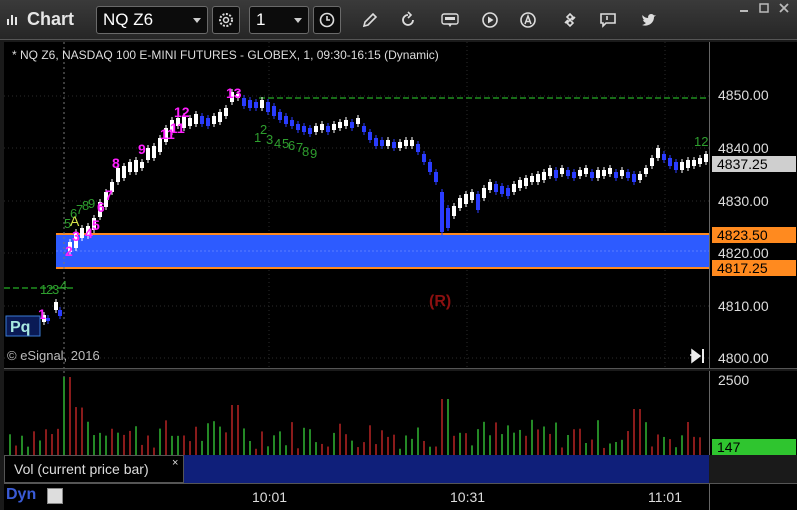 The width and height of the screenshot is (797, 510). I want to click on count-label: 9, so click(91, 203).